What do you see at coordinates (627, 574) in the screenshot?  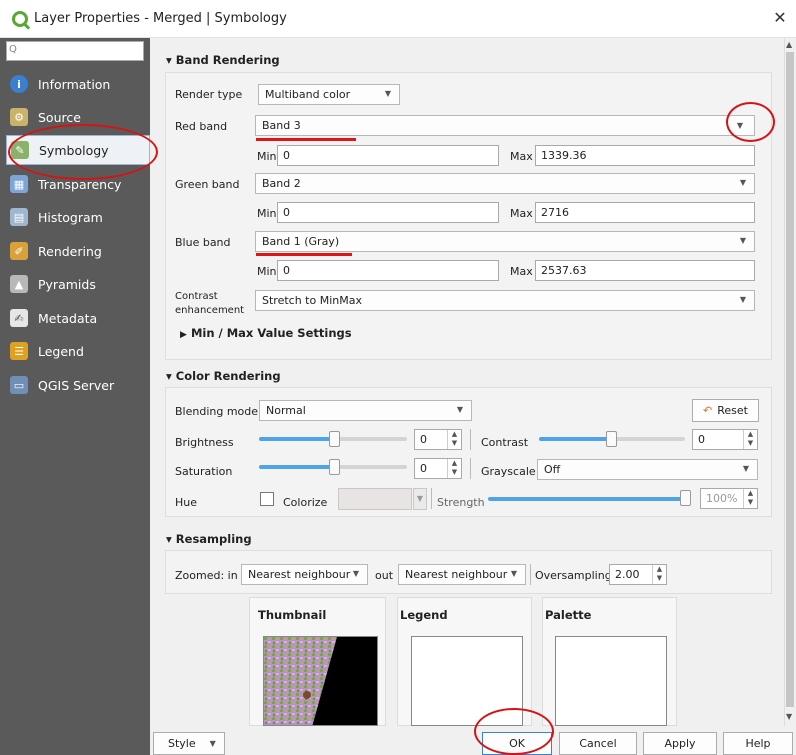 I see `spin-value: 2.00` at bounding box center [627, 574].